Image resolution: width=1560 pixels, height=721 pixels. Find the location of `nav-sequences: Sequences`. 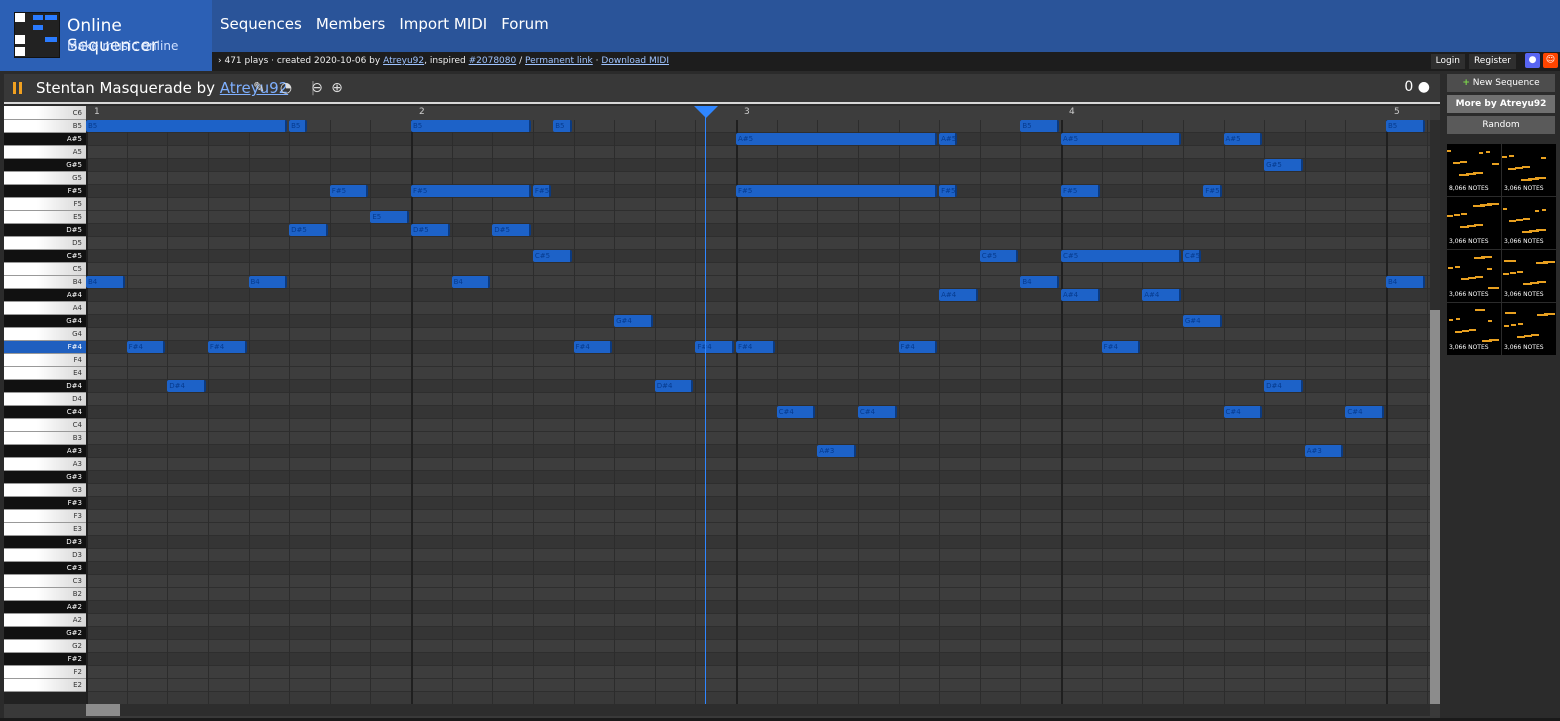

nav-sequences: Sequences is located at coordinates (261, 24).